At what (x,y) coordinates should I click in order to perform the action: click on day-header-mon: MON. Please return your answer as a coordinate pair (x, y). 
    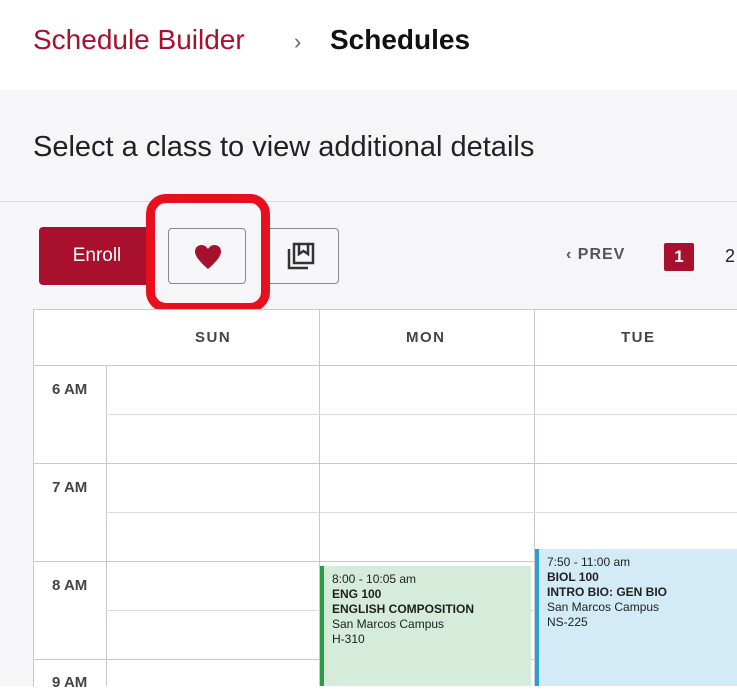
    Looking at the image, I should click on (426, 337).